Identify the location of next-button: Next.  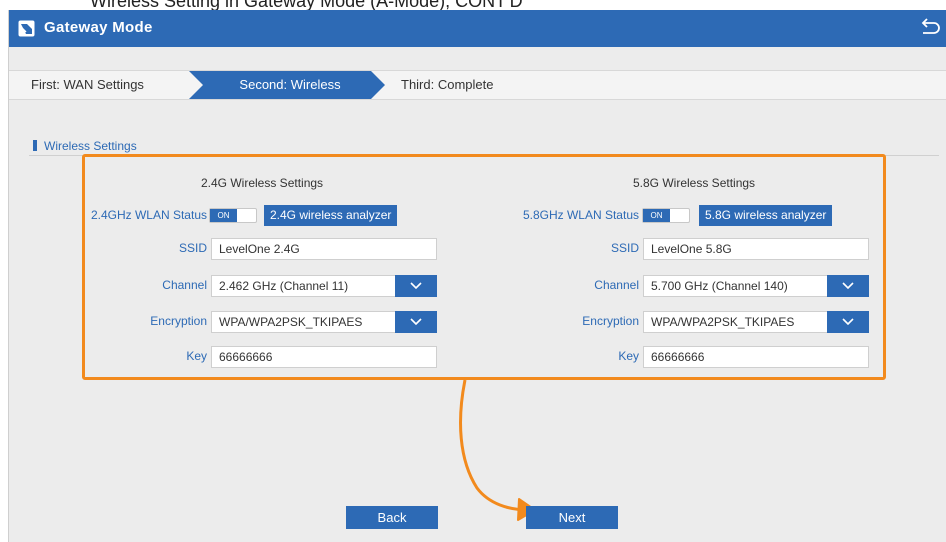
(572, 517).